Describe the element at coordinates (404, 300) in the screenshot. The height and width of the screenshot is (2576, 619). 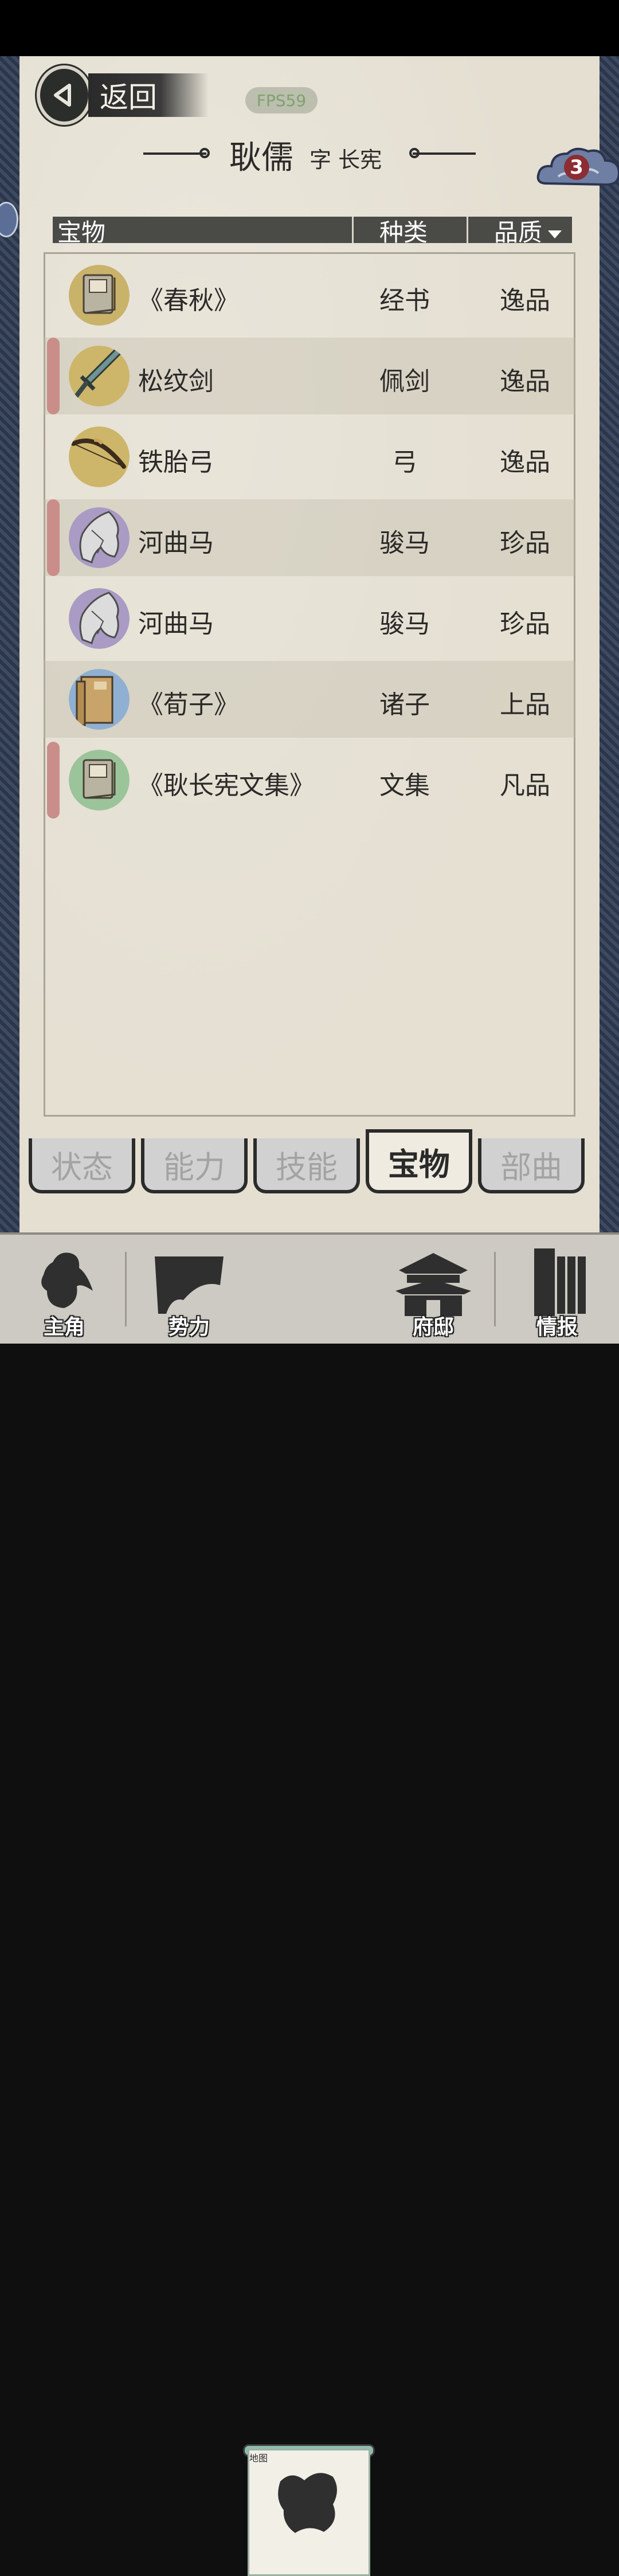
I see `item-type: 经书` at that location.